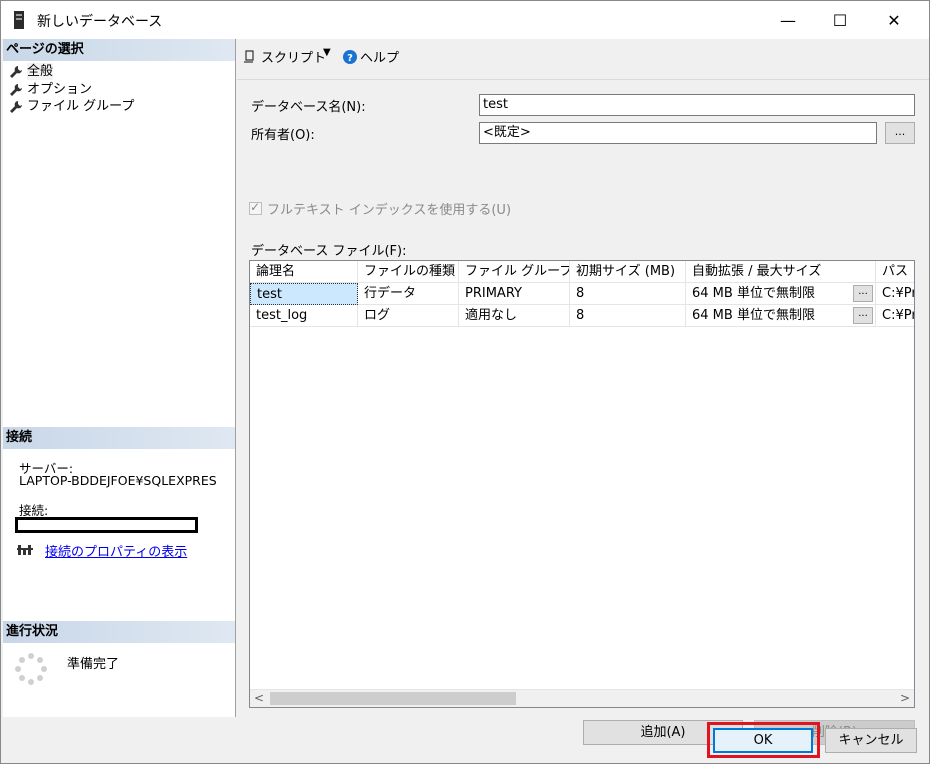  I want to click on db-name-input: test, so click(697, 105).